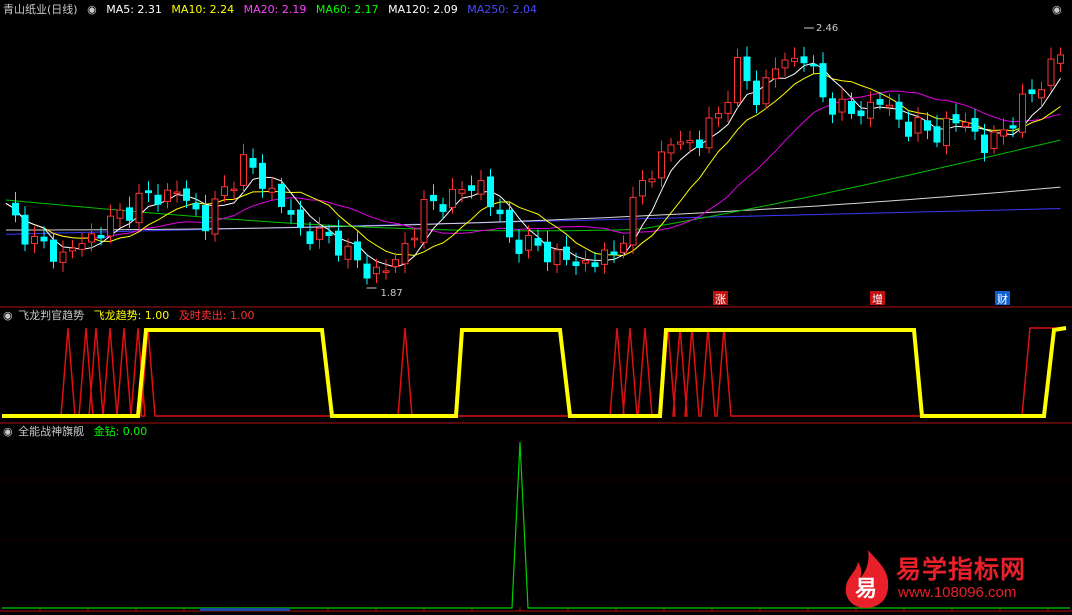 The image size is (1072, 615). What do you see at coordinates (827, 28) in the screenshot?
I see `high-price-label: 2.46` at bounding box center [827, 28].